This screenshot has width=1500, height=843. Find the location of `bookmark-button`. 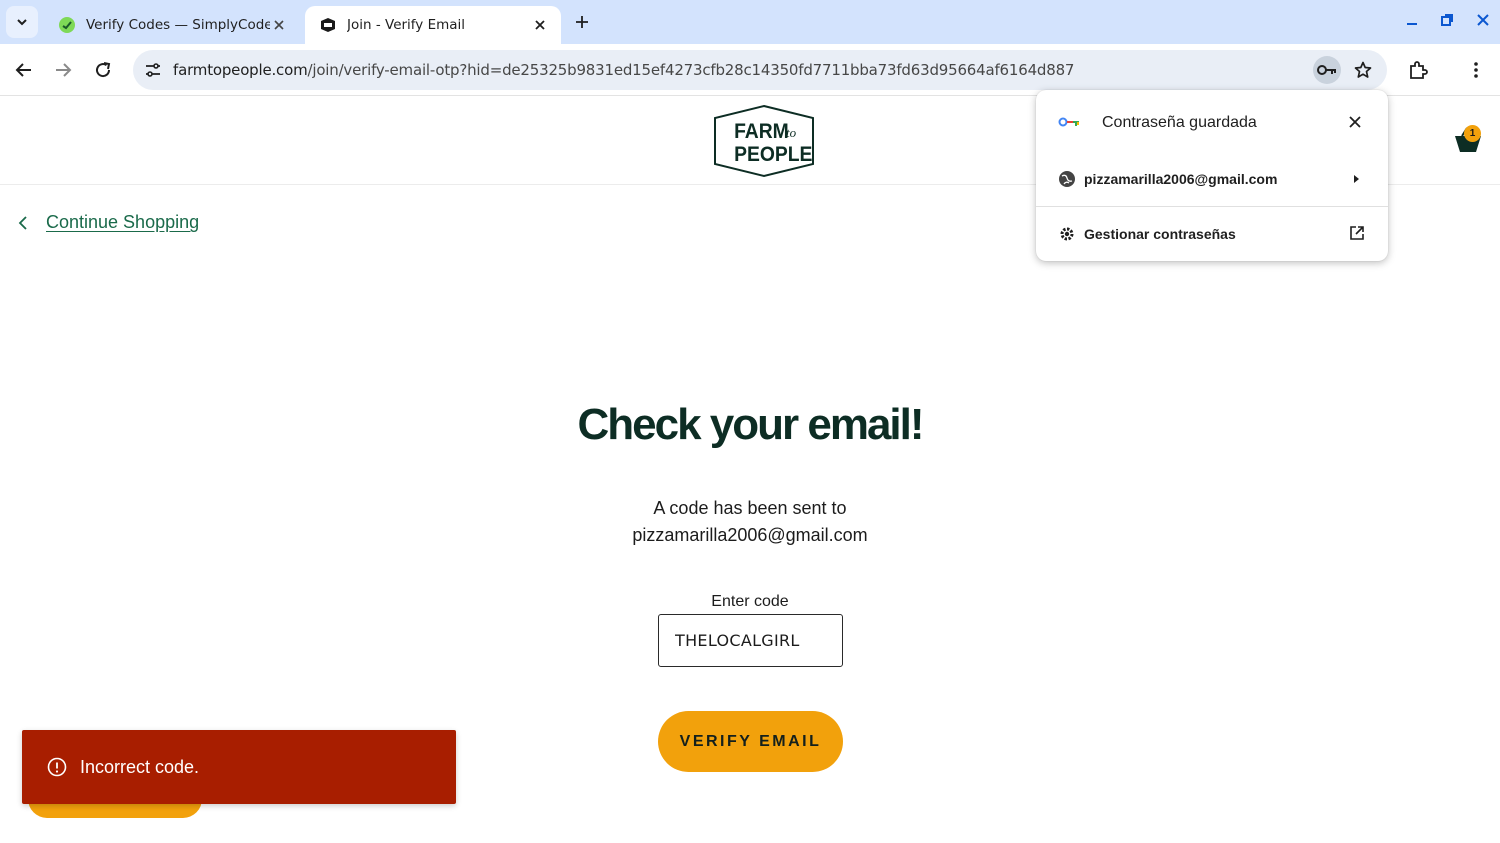

bookmark-button is located at coordinates (1363, 70).